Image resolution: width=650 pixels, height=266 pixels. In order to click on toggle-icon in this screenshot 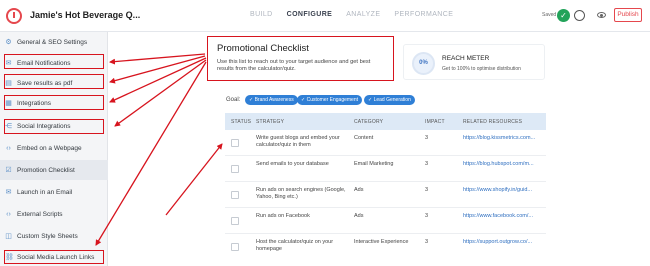, I will do `click(579, 15)`.